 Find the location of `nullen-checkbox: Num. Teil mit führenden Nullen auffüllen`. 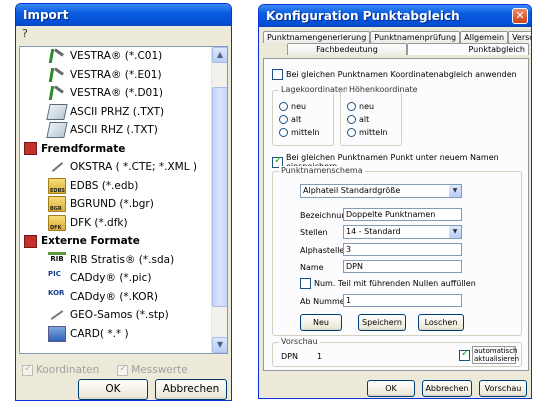

nullen-checkbox: Num. Teil mit führenden Nullen auffüllen is located at coordinates (388, 283).